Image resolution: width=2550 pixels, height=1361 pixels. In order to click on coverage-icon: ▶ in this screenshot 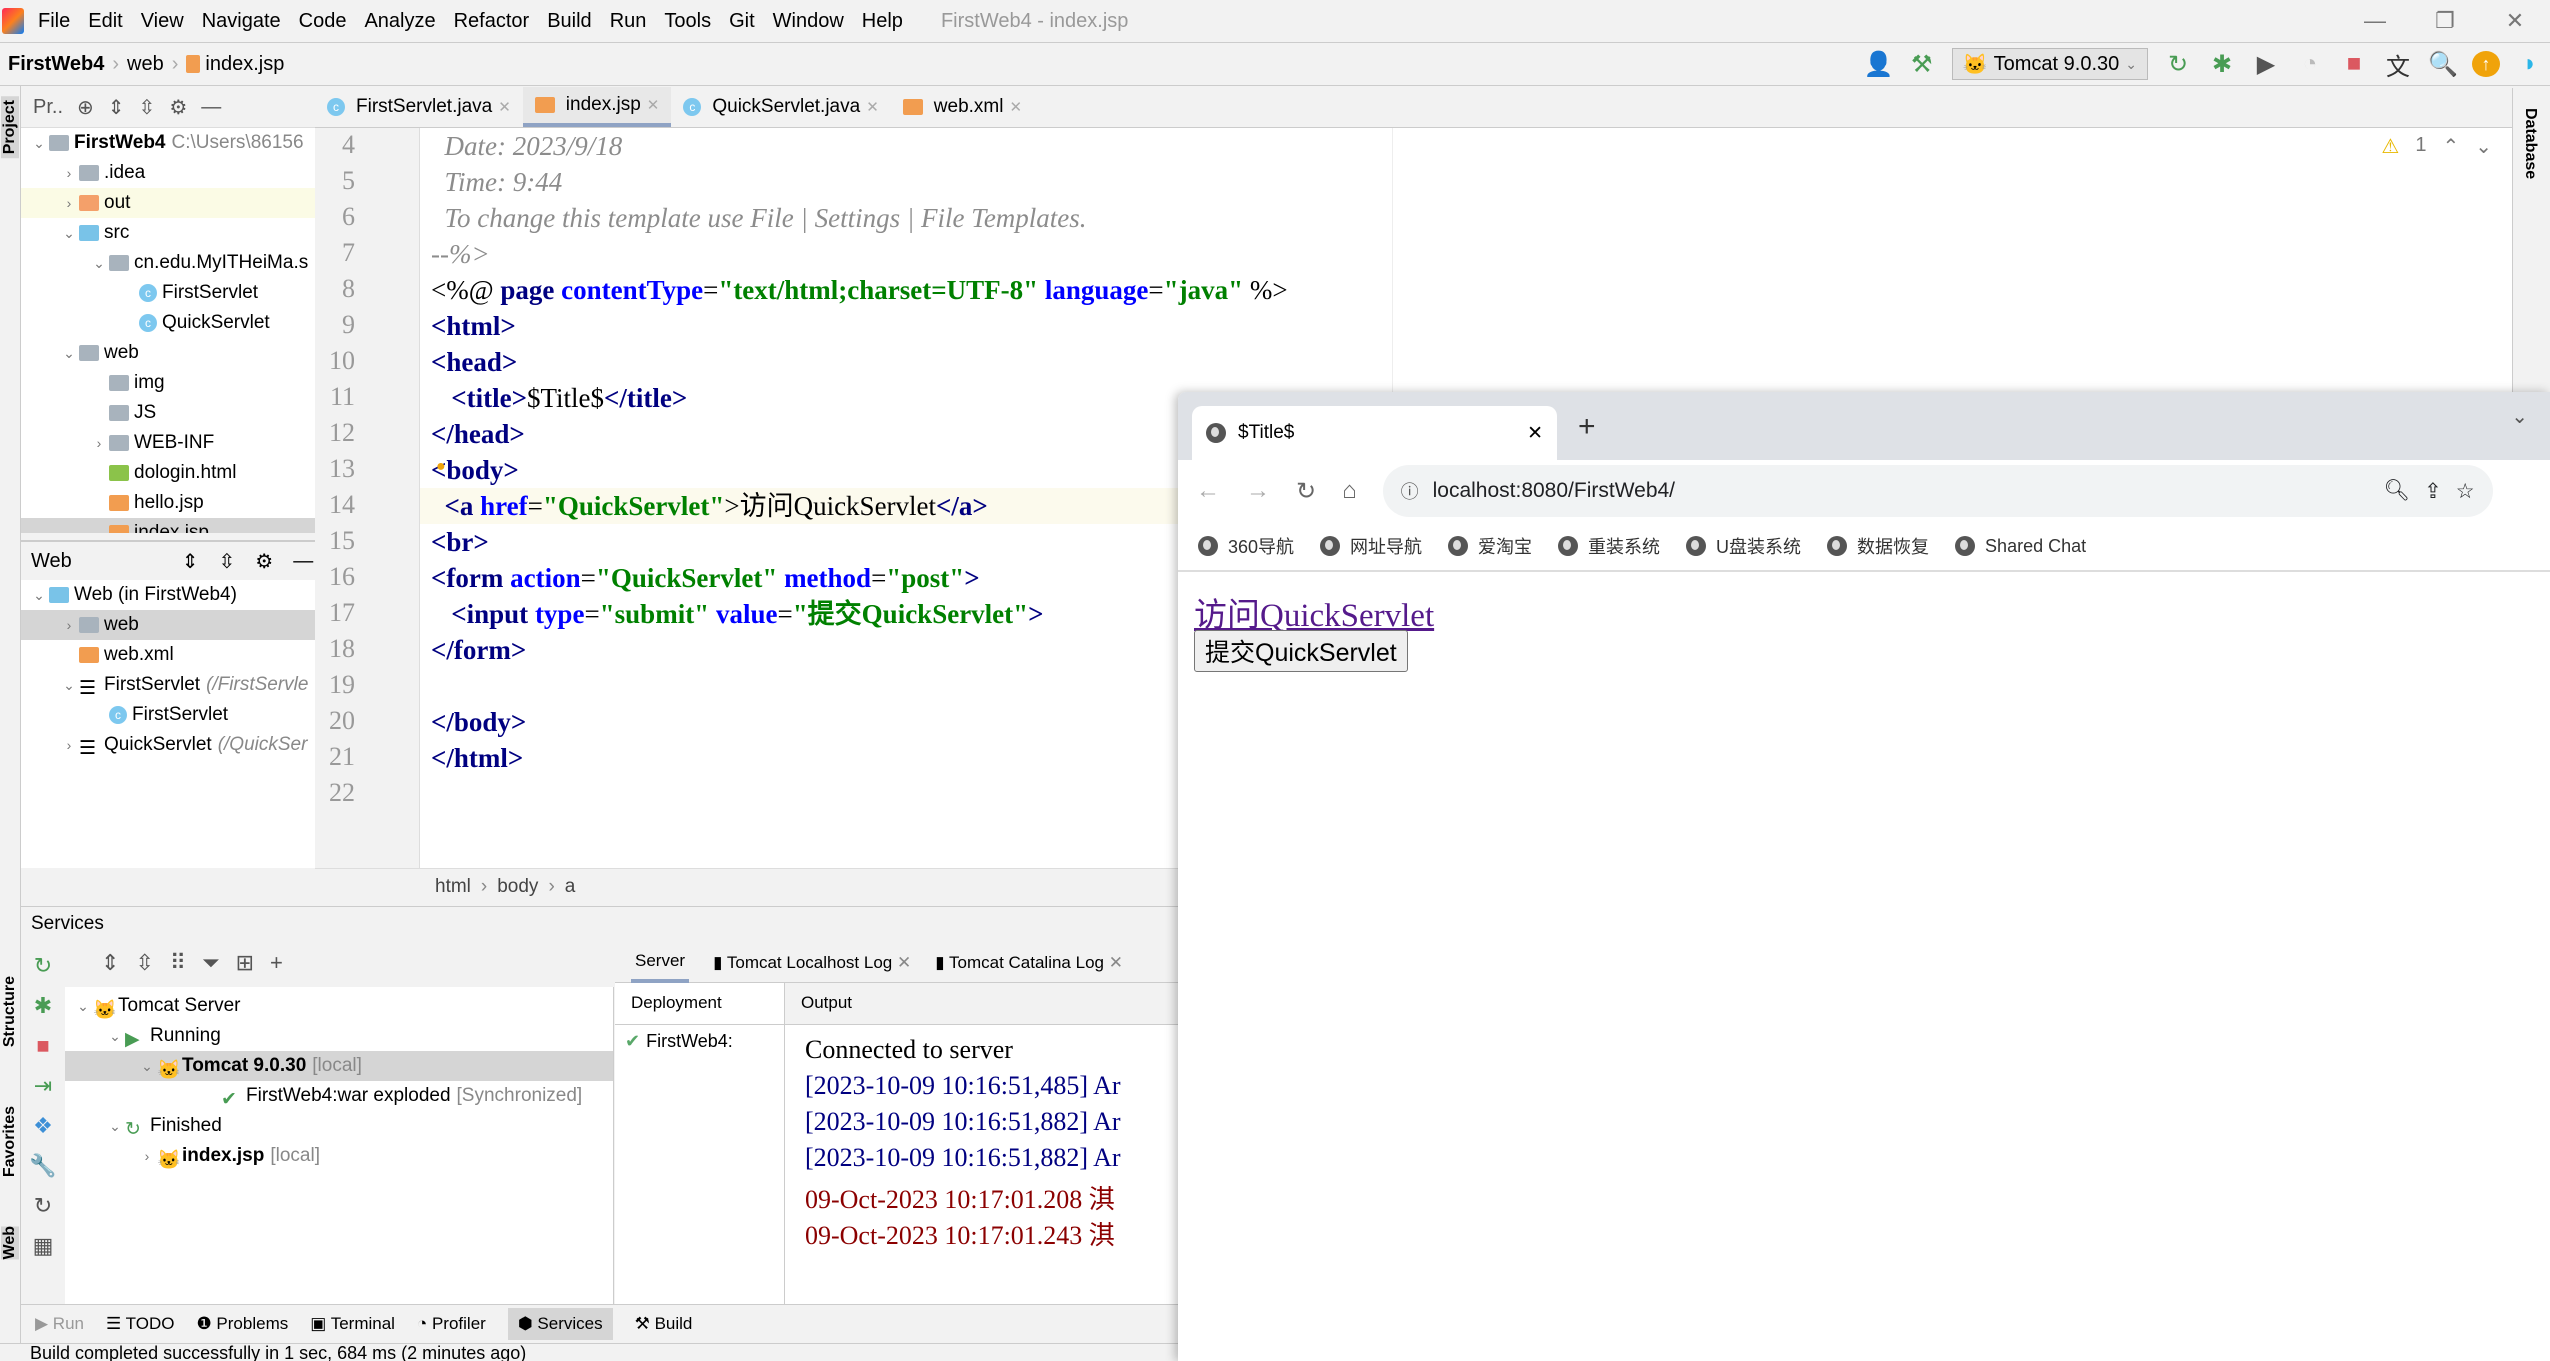, I will do `click(2266, 64)`.